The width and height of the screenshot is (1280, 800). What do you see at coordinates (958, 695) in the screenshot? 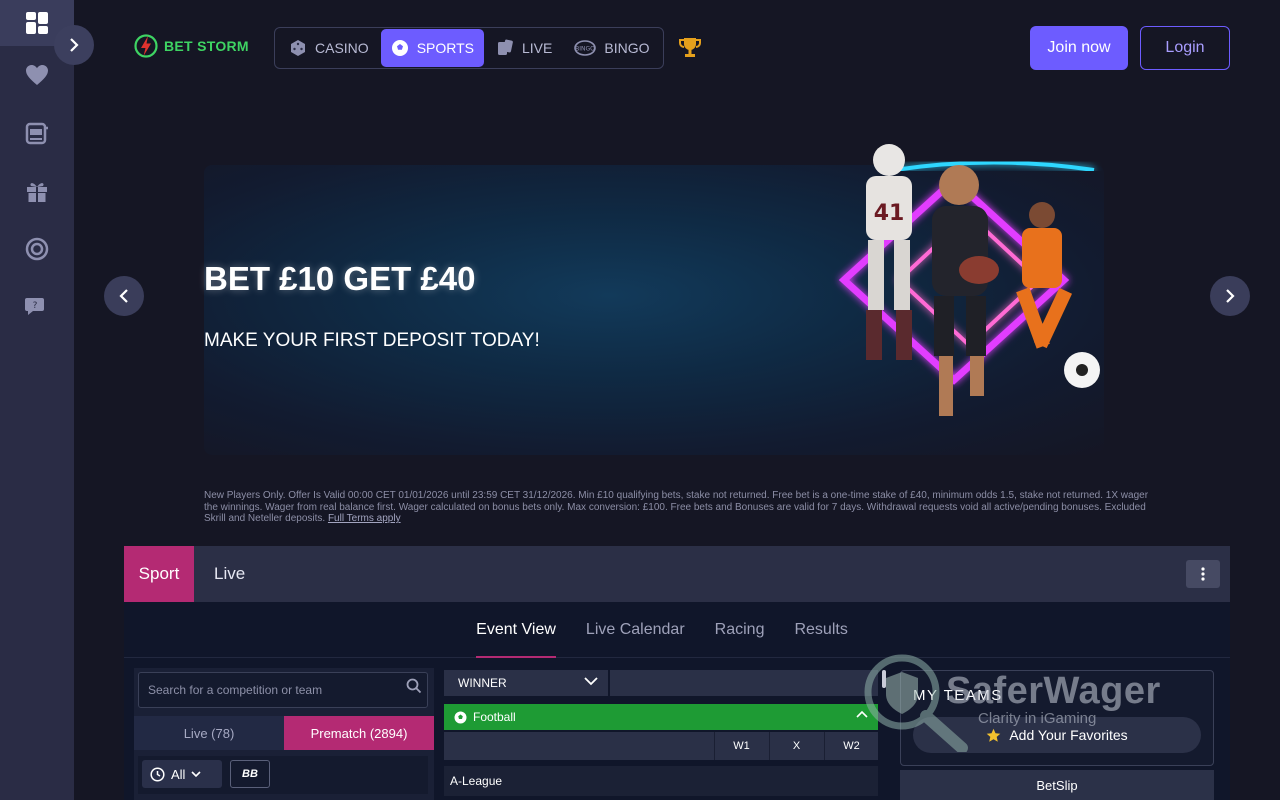
I see `my-teams-title: MY TEAMS` at bounding box center [958, 695].